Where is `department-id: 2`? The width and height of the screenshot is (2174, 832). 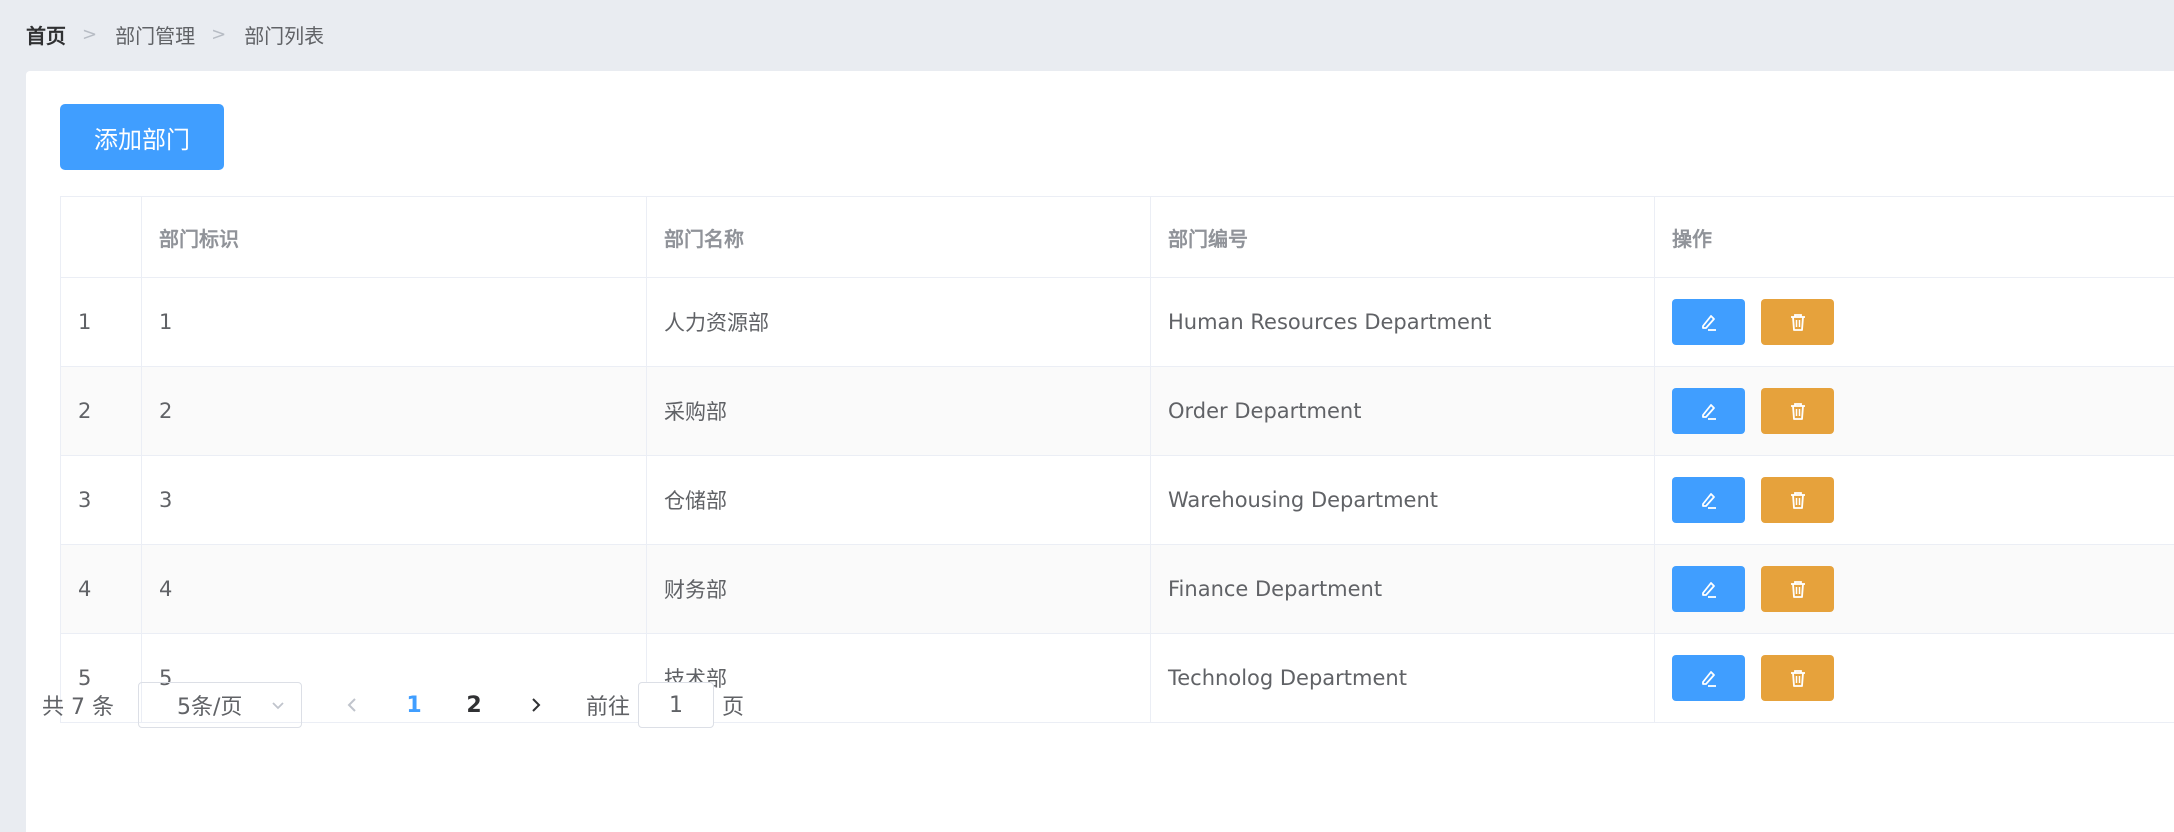 department-id: 2 is located at coordinates (394, 411).